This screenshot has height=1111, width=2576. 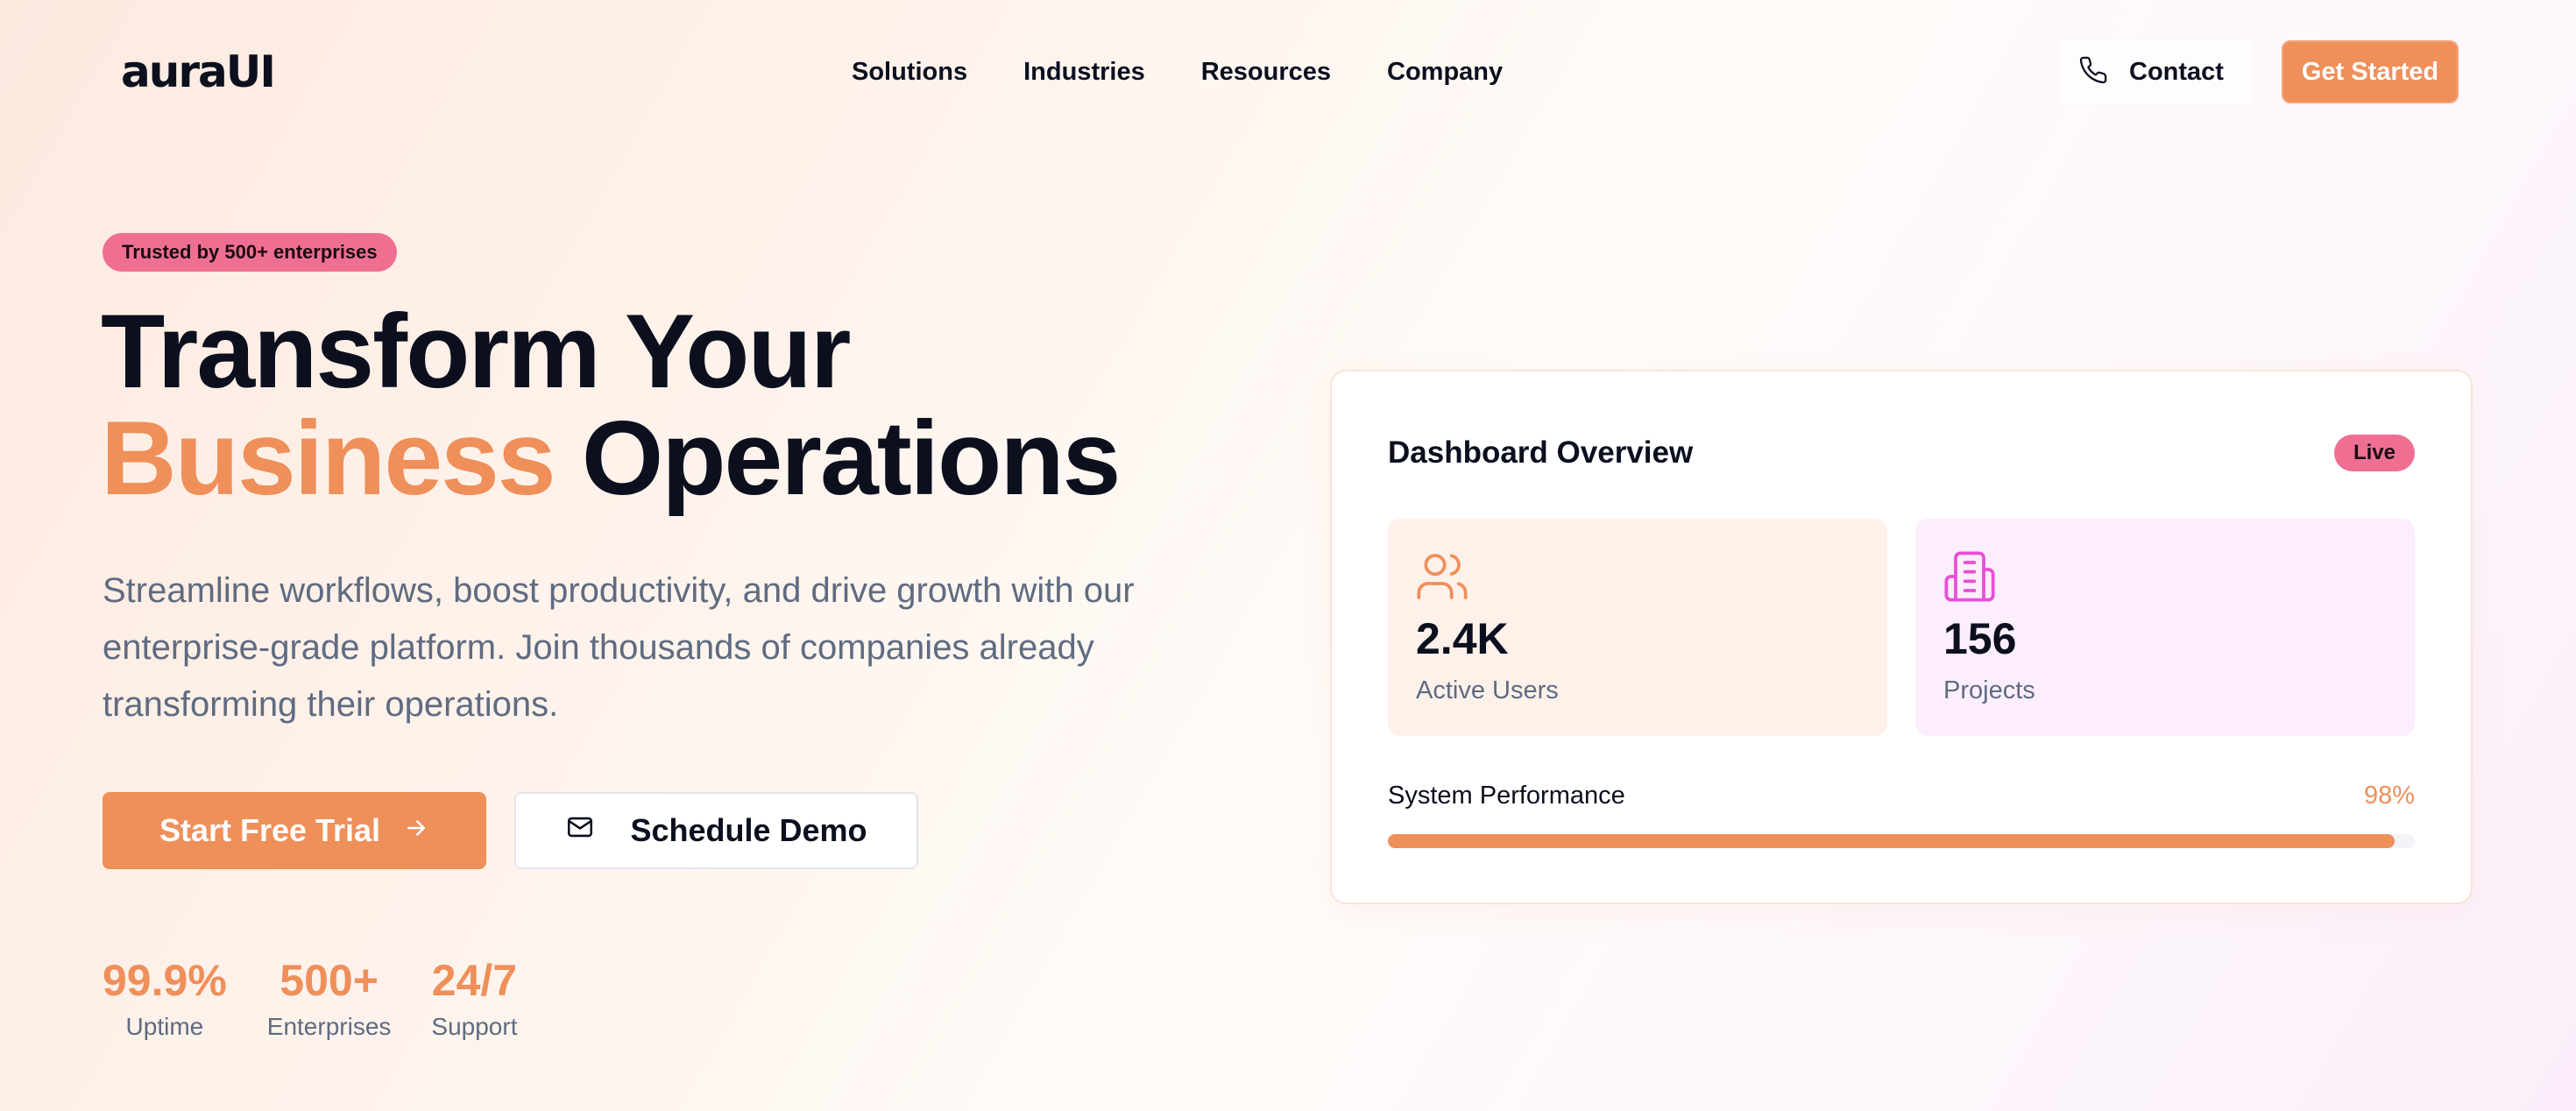 I want to click on stat-value: 500+, so click(x=329, y=980).